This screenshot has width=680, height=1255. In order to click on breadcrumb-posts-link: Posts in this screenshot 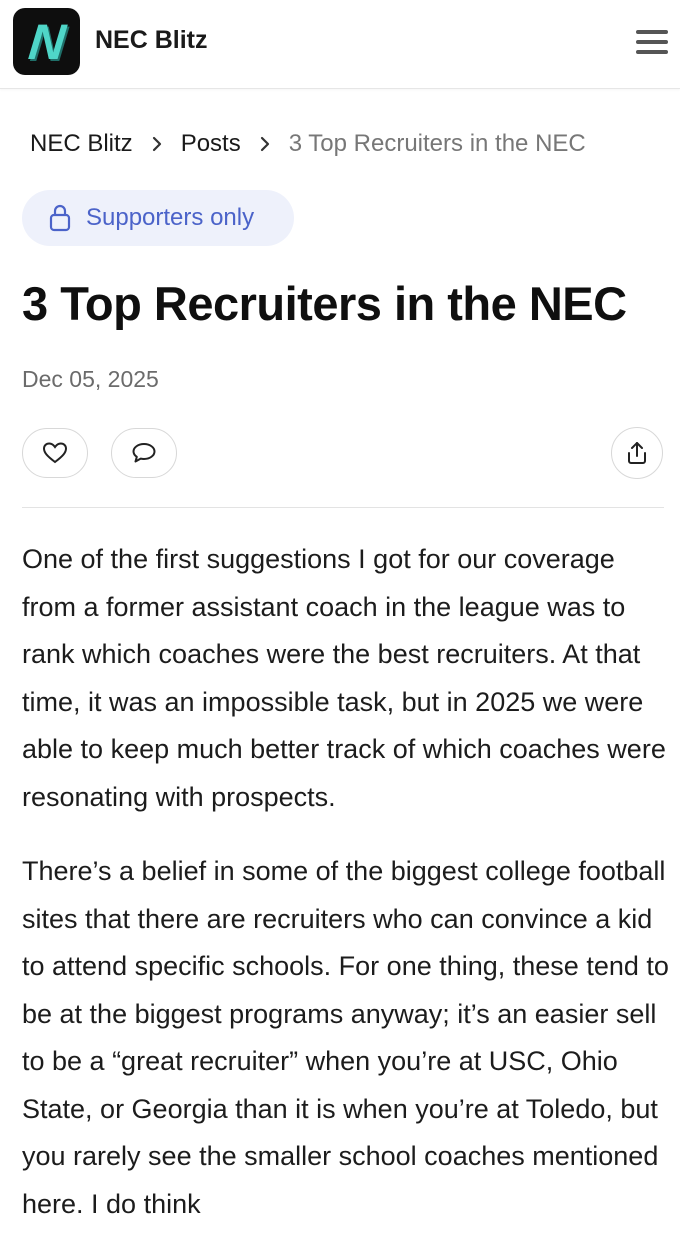, I will do `click(211, 144)`.